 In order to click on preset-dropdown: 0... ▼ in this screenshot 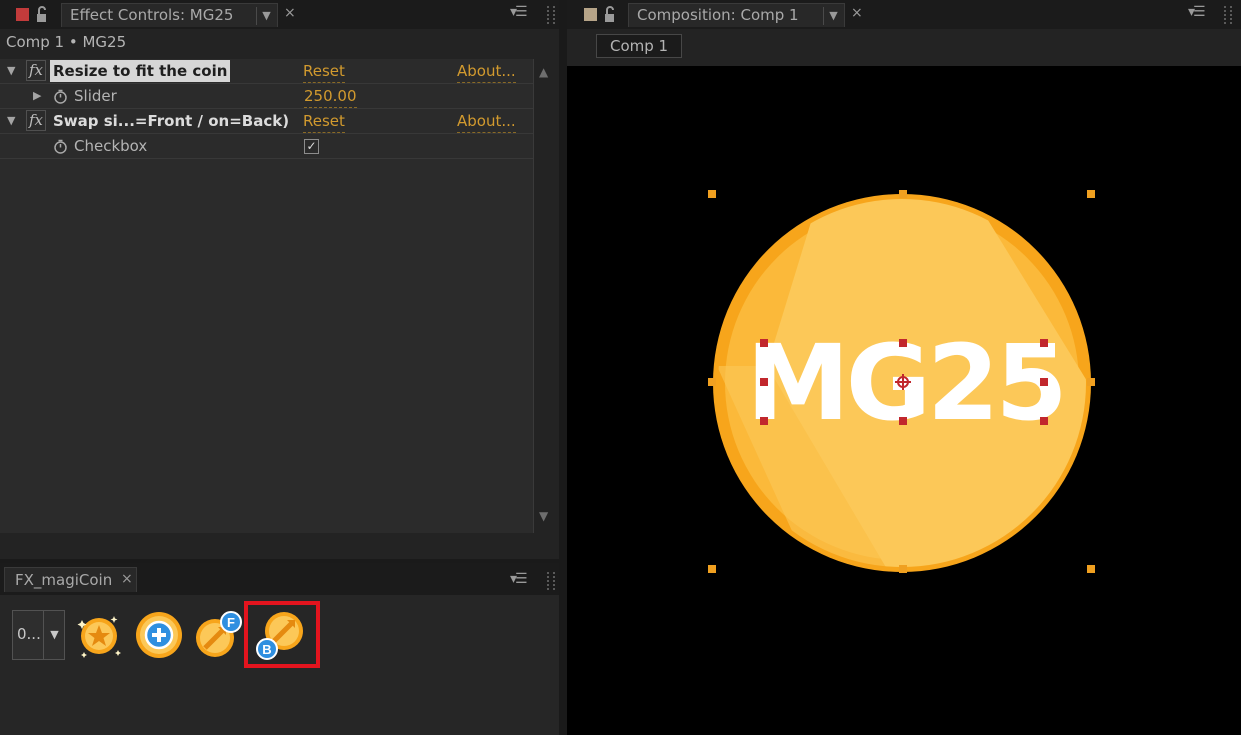, I will do `click(38, 635)`.